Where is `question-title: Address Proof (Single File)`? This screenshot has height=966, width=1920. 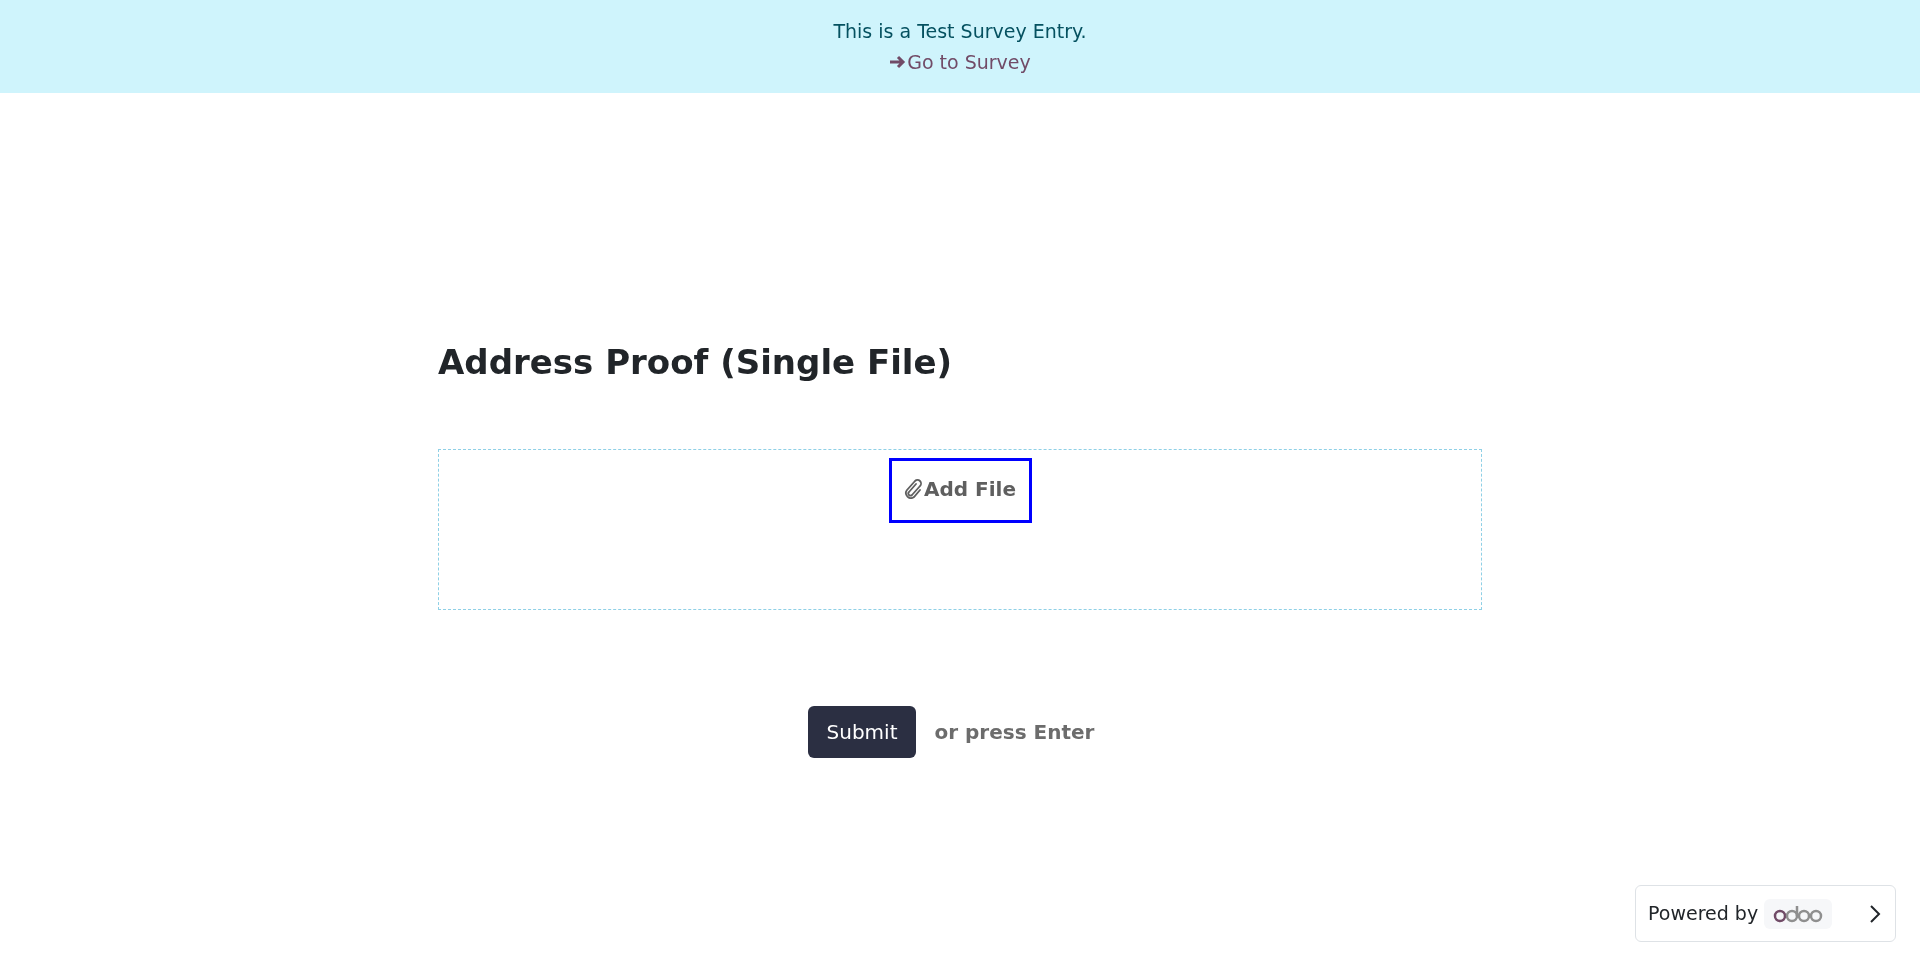 question-title: Address Proof (Single File) is located at coordinates (696, 362).